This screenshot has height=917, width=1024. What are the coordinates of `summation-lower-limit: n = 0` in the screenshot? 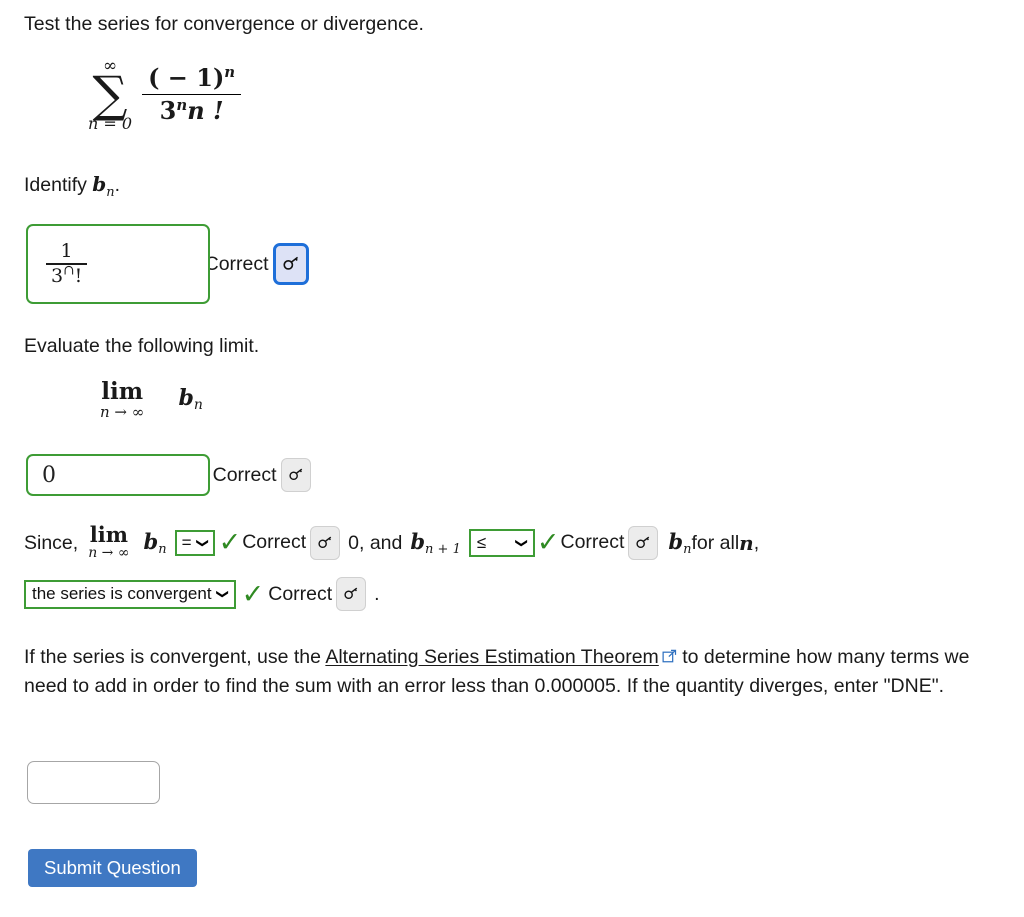 It's located at (110, 124).